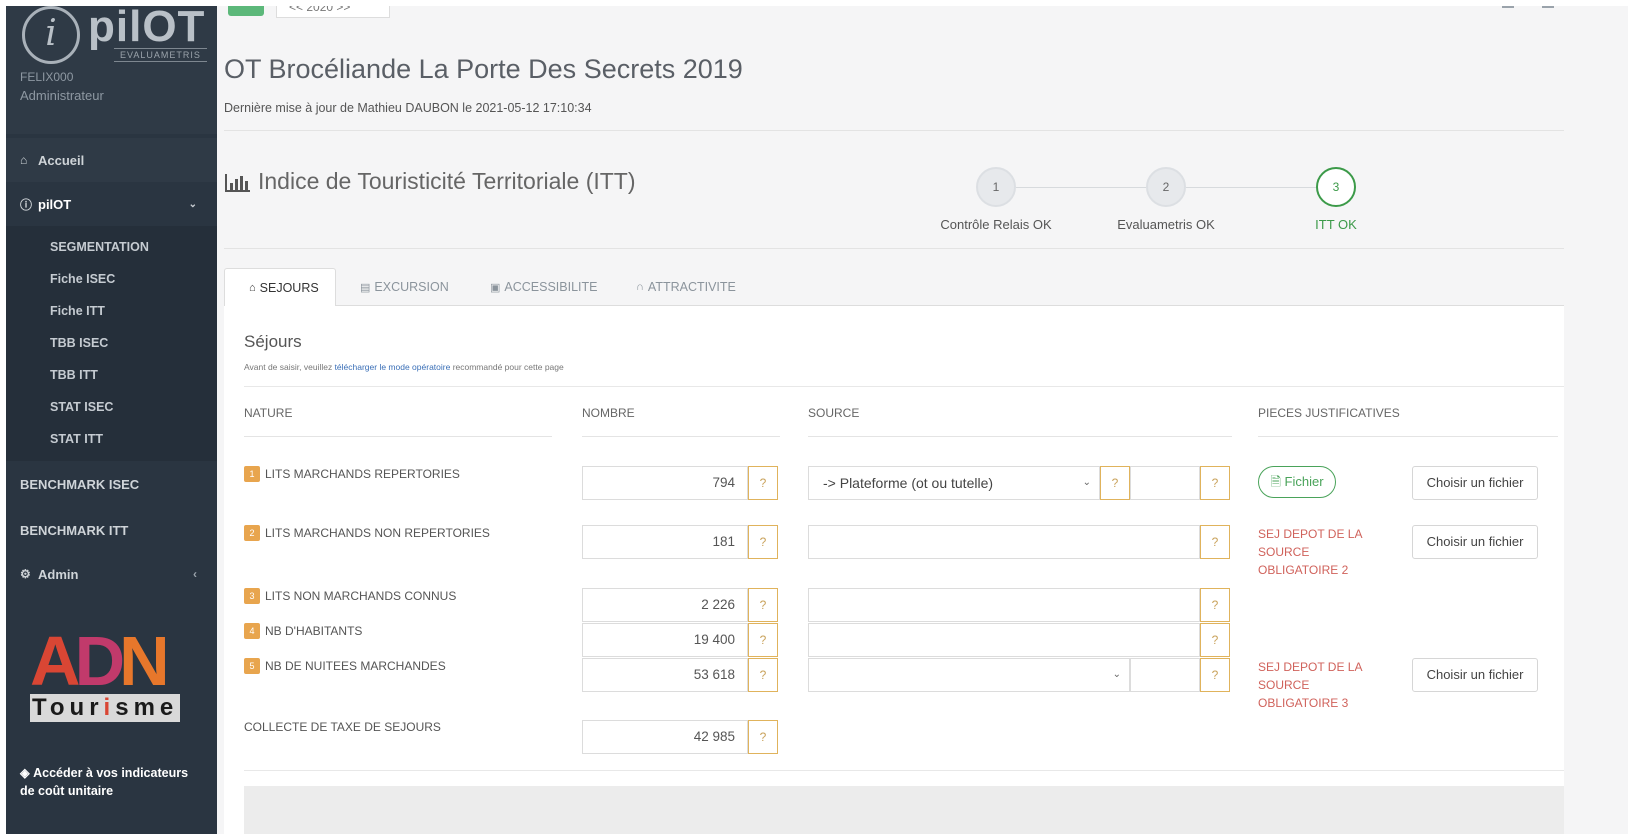 This screenshot has width=1628, height=834. Describe the element at coordinates (111, 160) in the screenshot. I see `sidebar-item-accueil: ⌂ Accueil` at that location.